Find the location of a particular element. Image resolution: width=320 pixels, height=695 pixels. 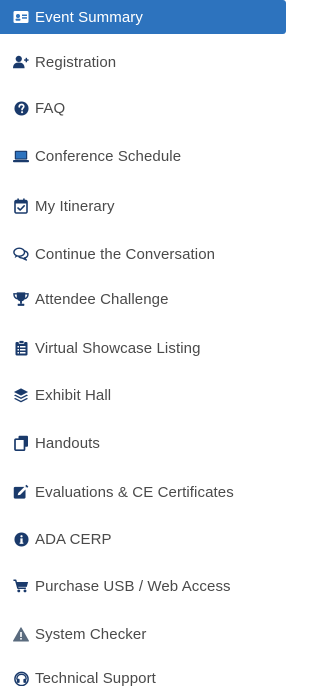

question-circle-icon is located at coordinates (21, 108).